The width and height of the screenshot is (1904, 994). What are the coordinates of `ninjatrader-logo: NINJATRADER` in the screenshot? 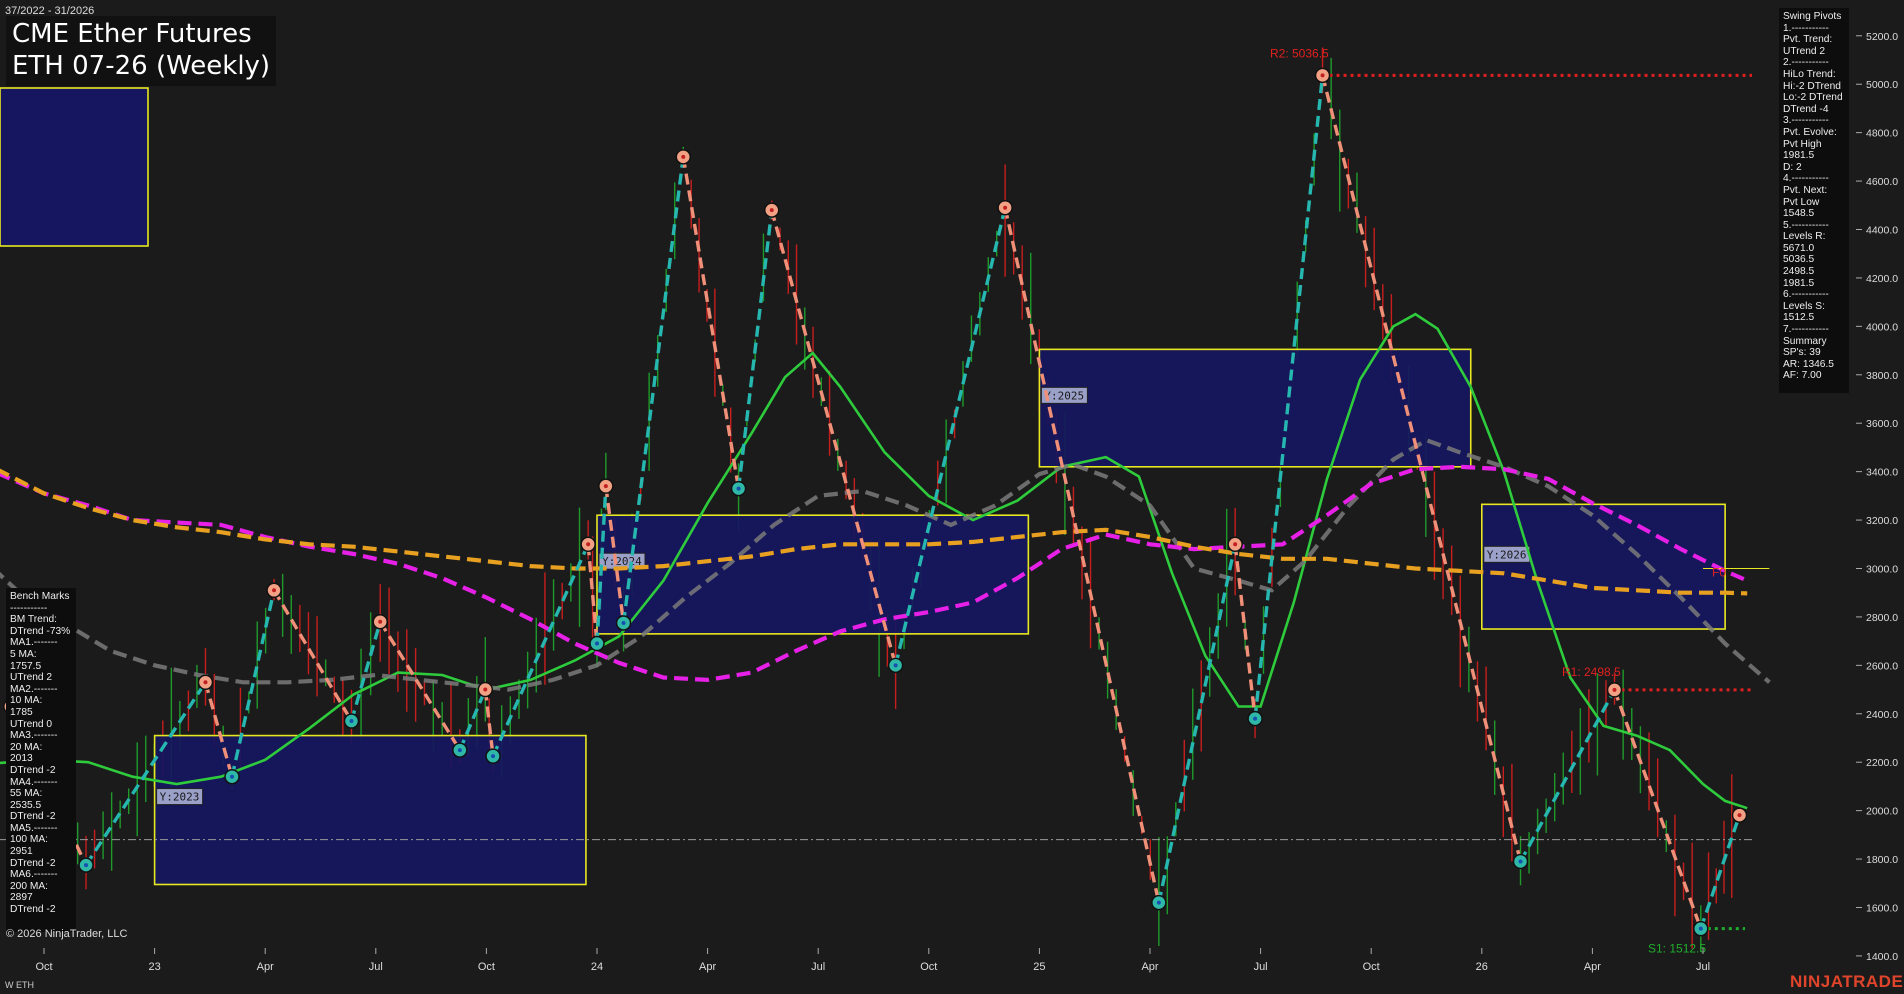 It's located at (1847, 981).